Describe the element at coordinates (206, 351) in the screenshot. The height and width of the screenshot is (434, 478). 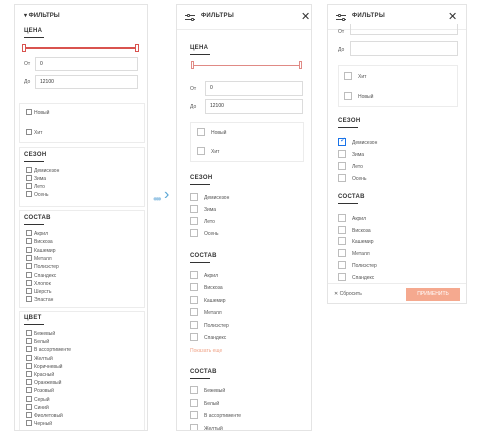
I see `show-more-link: Показать еще` at that location.